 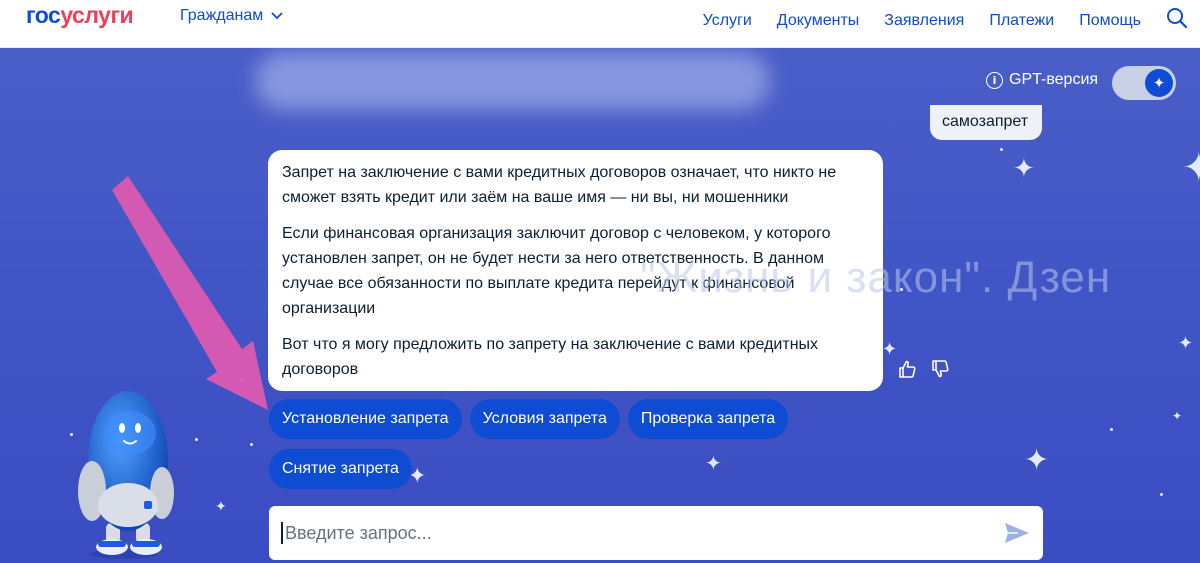 I want to click on search-icon, so click(x=1177, y=20).